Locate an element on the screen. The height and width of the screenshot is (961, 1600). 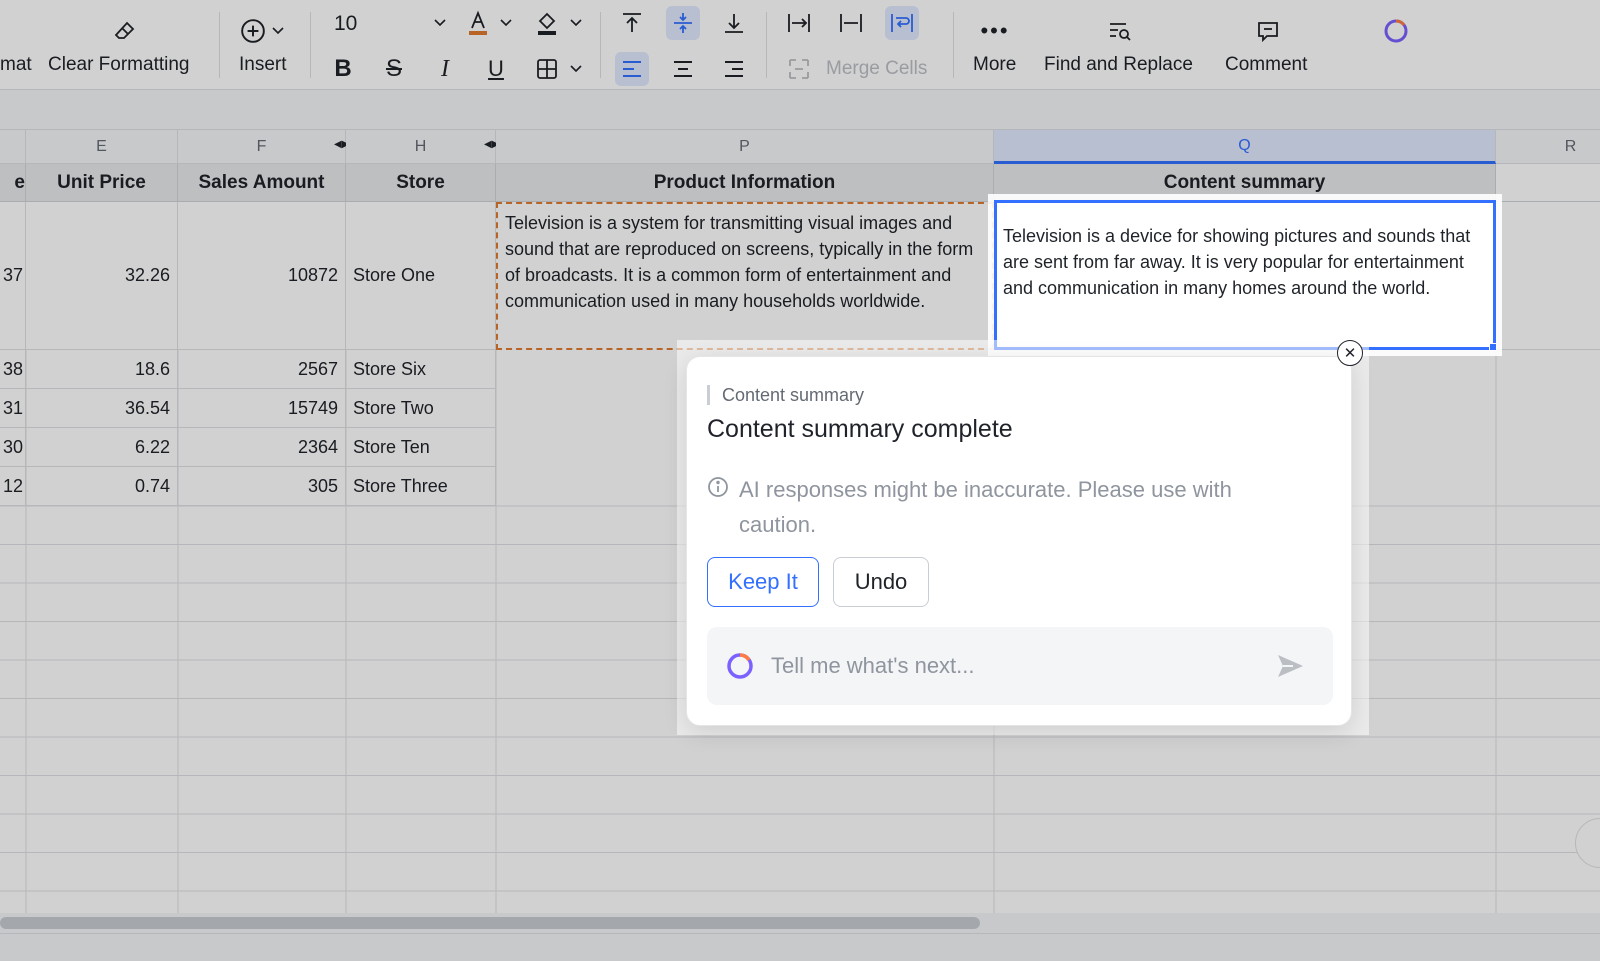
comment-button: Comment is located at coordinates (1266, 65).